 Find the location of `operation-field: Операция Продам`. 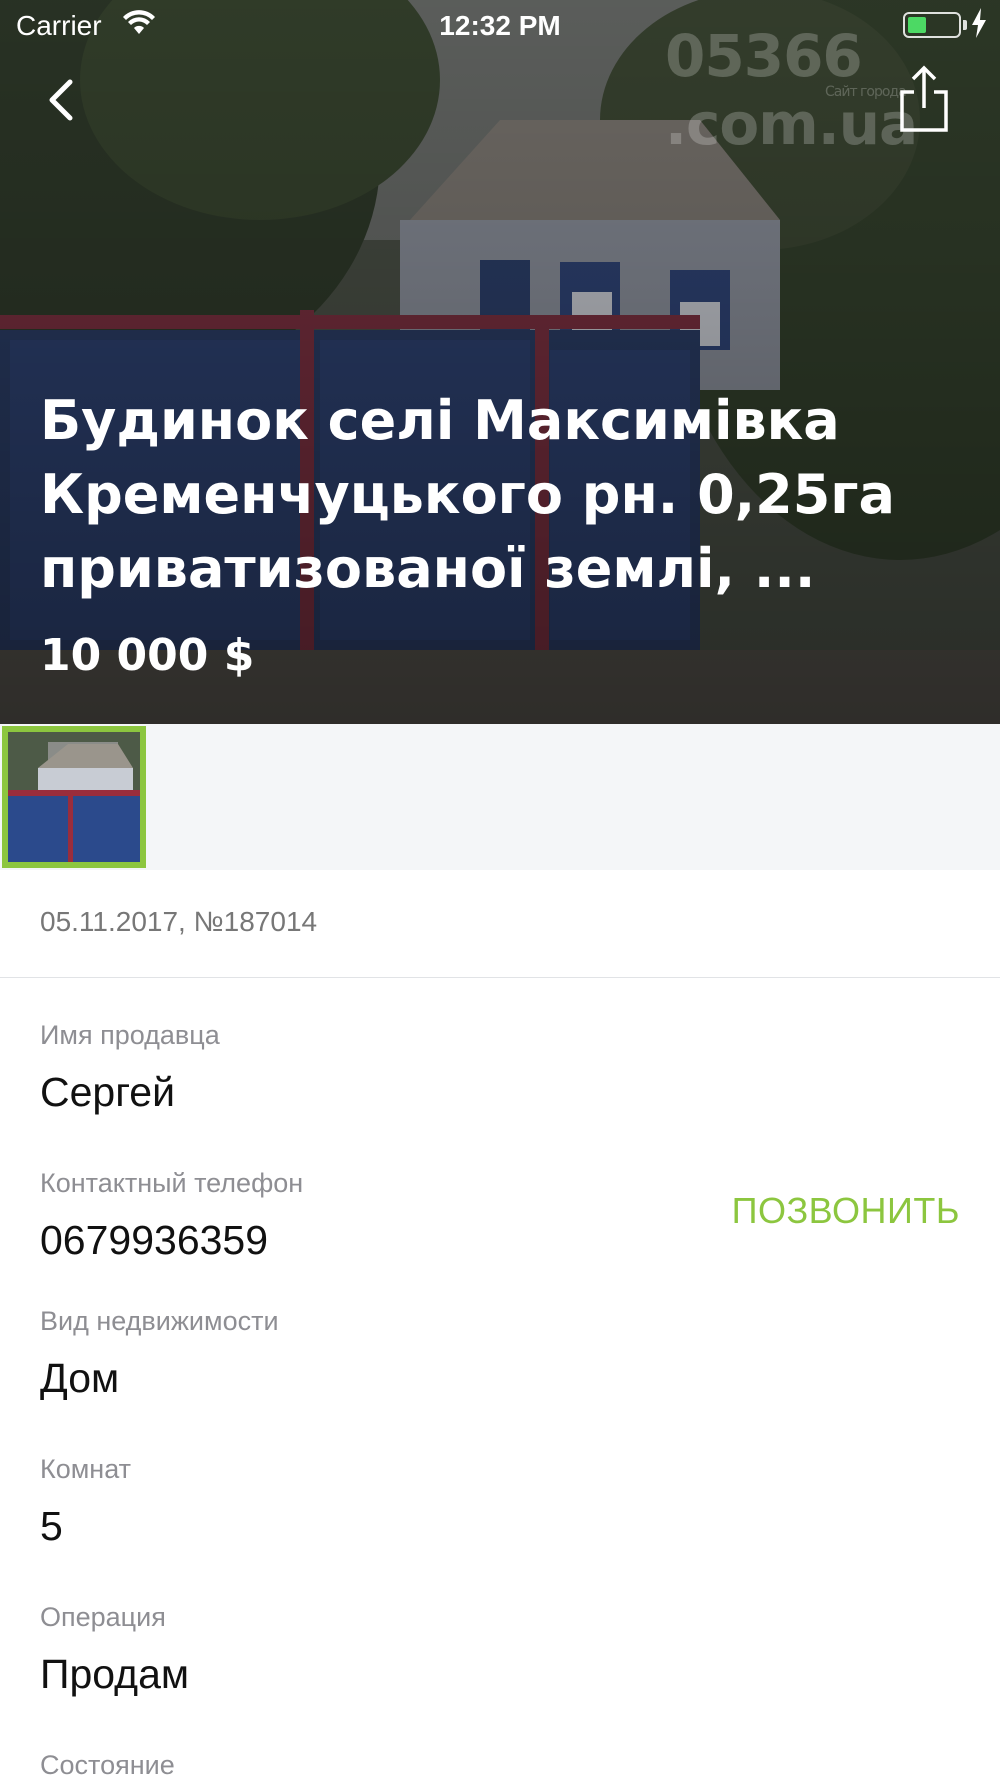

operation-field: Операция Продам is located at coordinates (500, 1650).